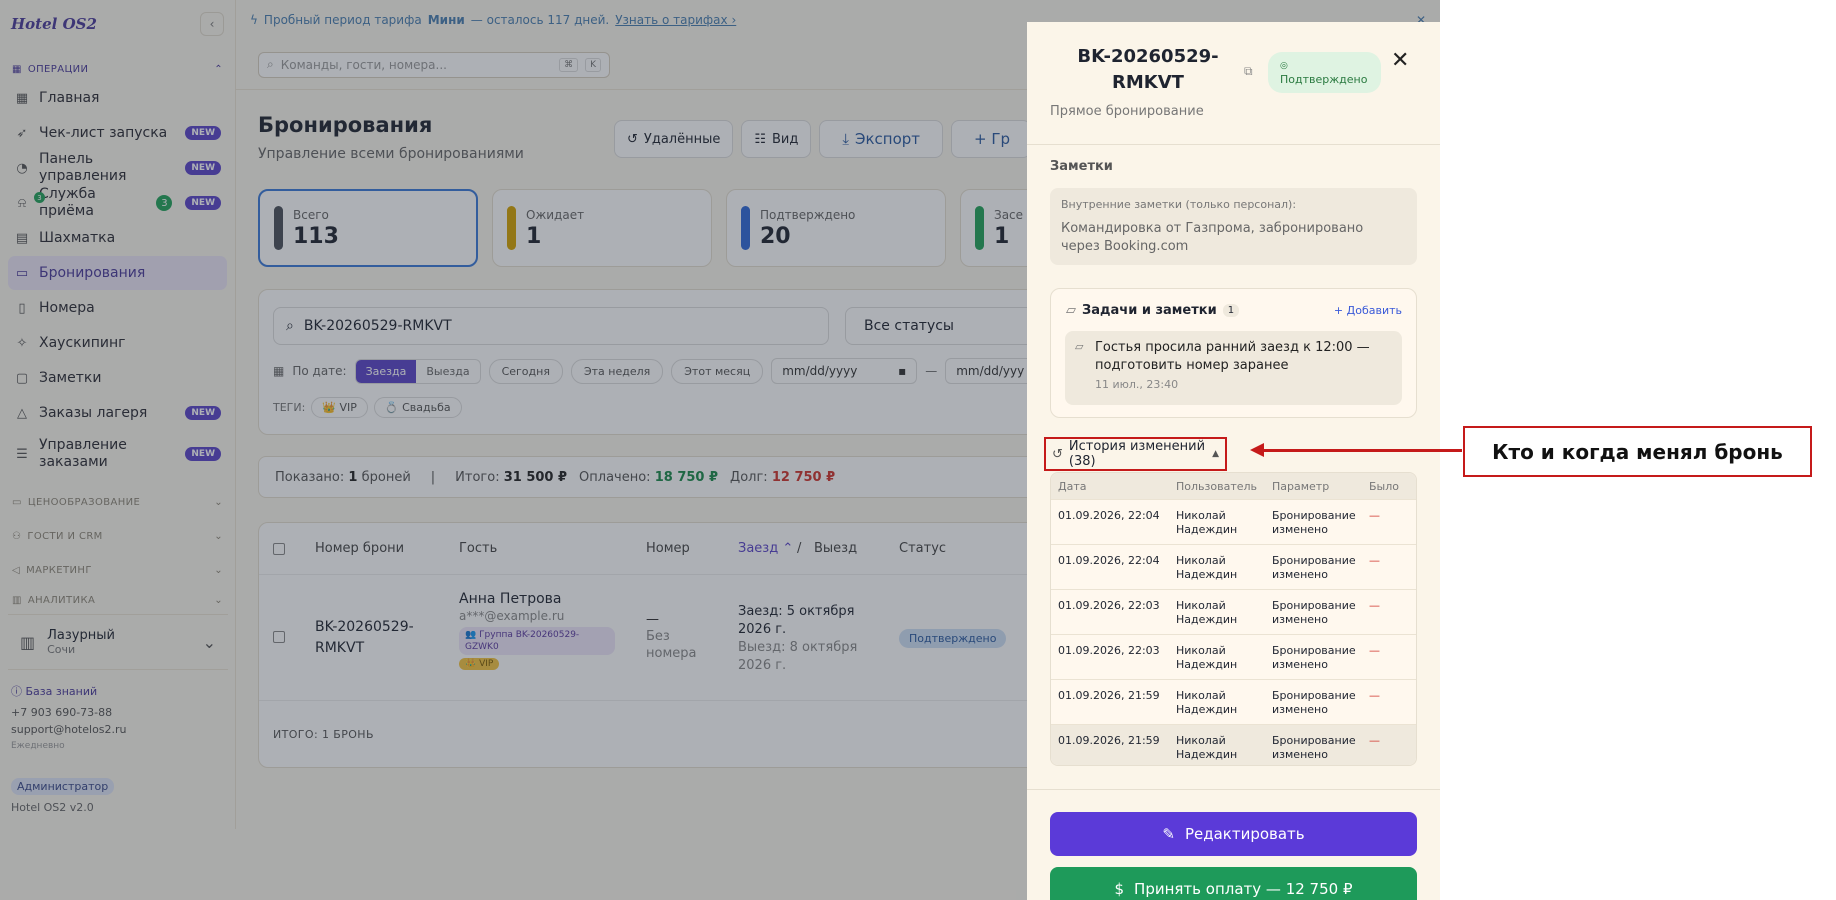  I want to click on status-label: Подтверждено, so click(1324, 79).